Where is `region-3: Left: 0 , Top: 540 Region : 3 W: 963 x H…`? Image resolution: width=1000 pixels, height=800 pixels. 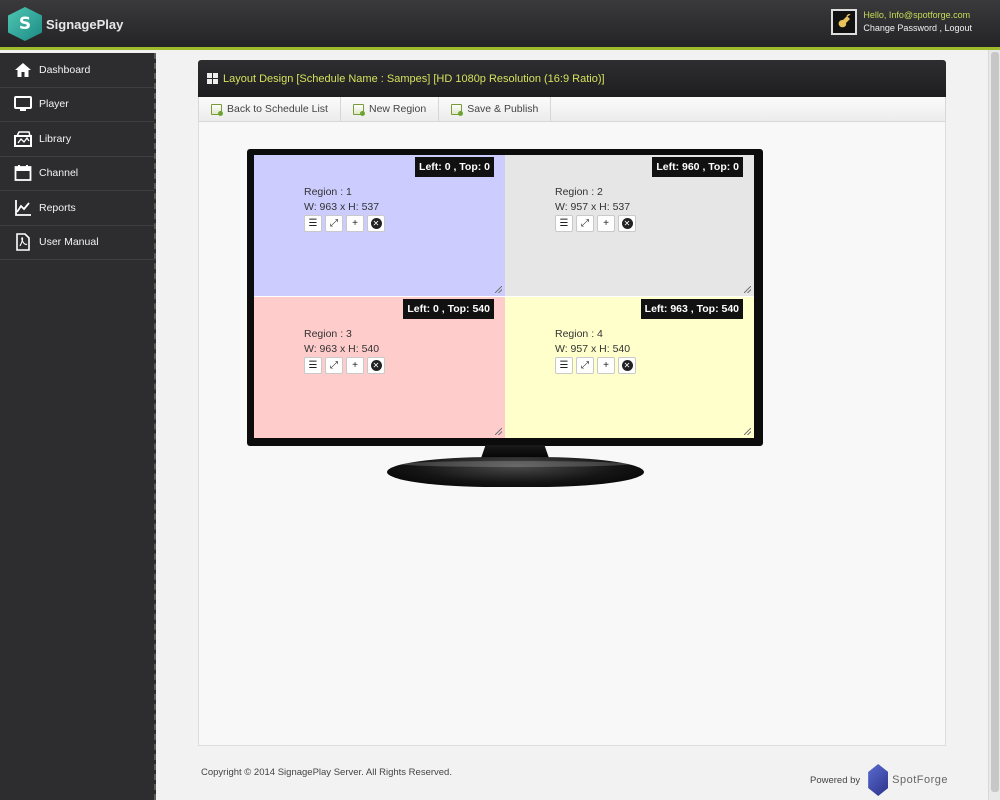 region-3: Left: 0 , Top: 540 Region : 3 W: 963 x H… is located at coordinates (379, 367).